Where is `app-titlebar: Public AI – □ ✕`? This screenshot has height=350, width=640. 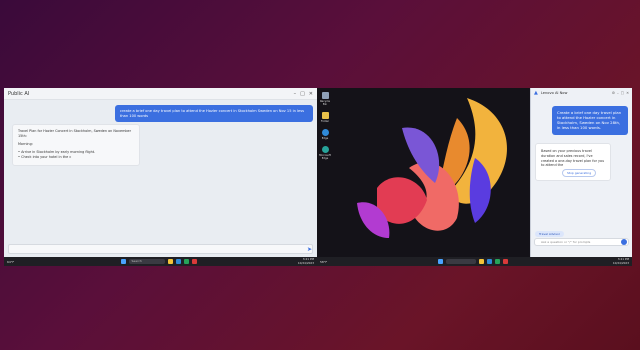 app-titlebar: Public AI – □ ✕ is located at coordinates (160, 94).